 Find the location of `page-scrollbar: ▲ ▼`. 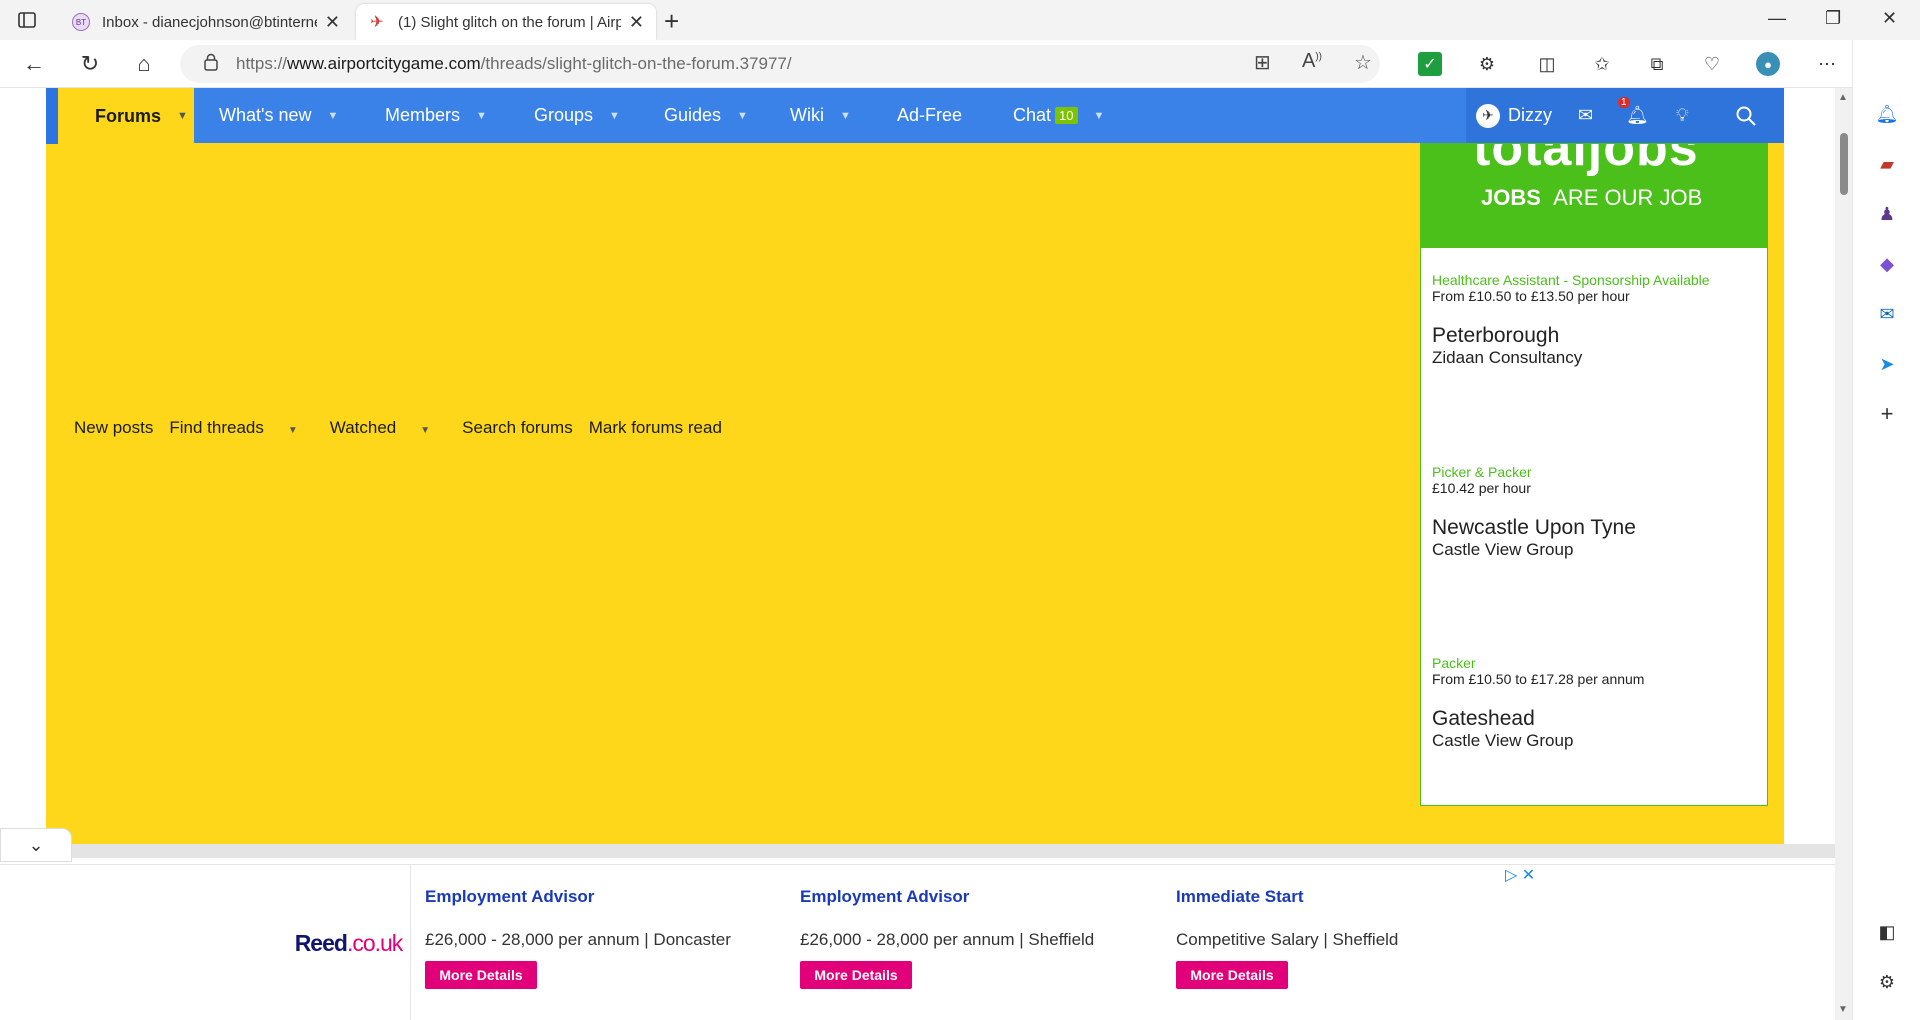

page-scrollbar: ▲ ▼ is located at coordinates (1843, 554).